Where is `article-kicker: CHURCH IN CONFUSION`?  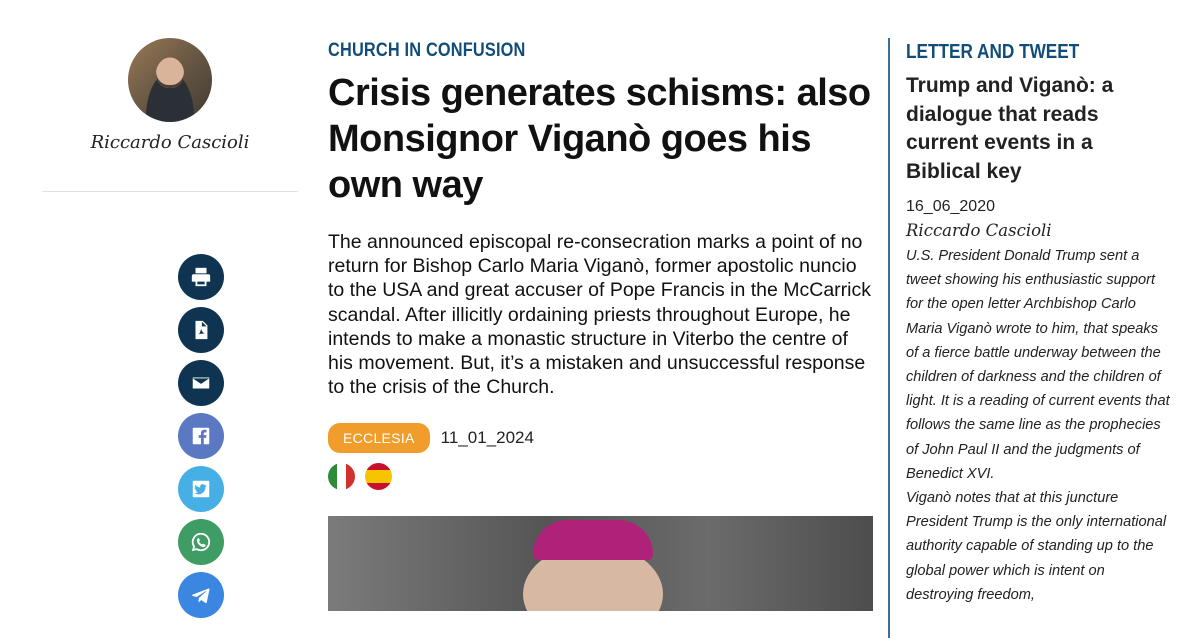
article-kicker: CHURCH IN CONFUSION is located at coordinates (562, 51).